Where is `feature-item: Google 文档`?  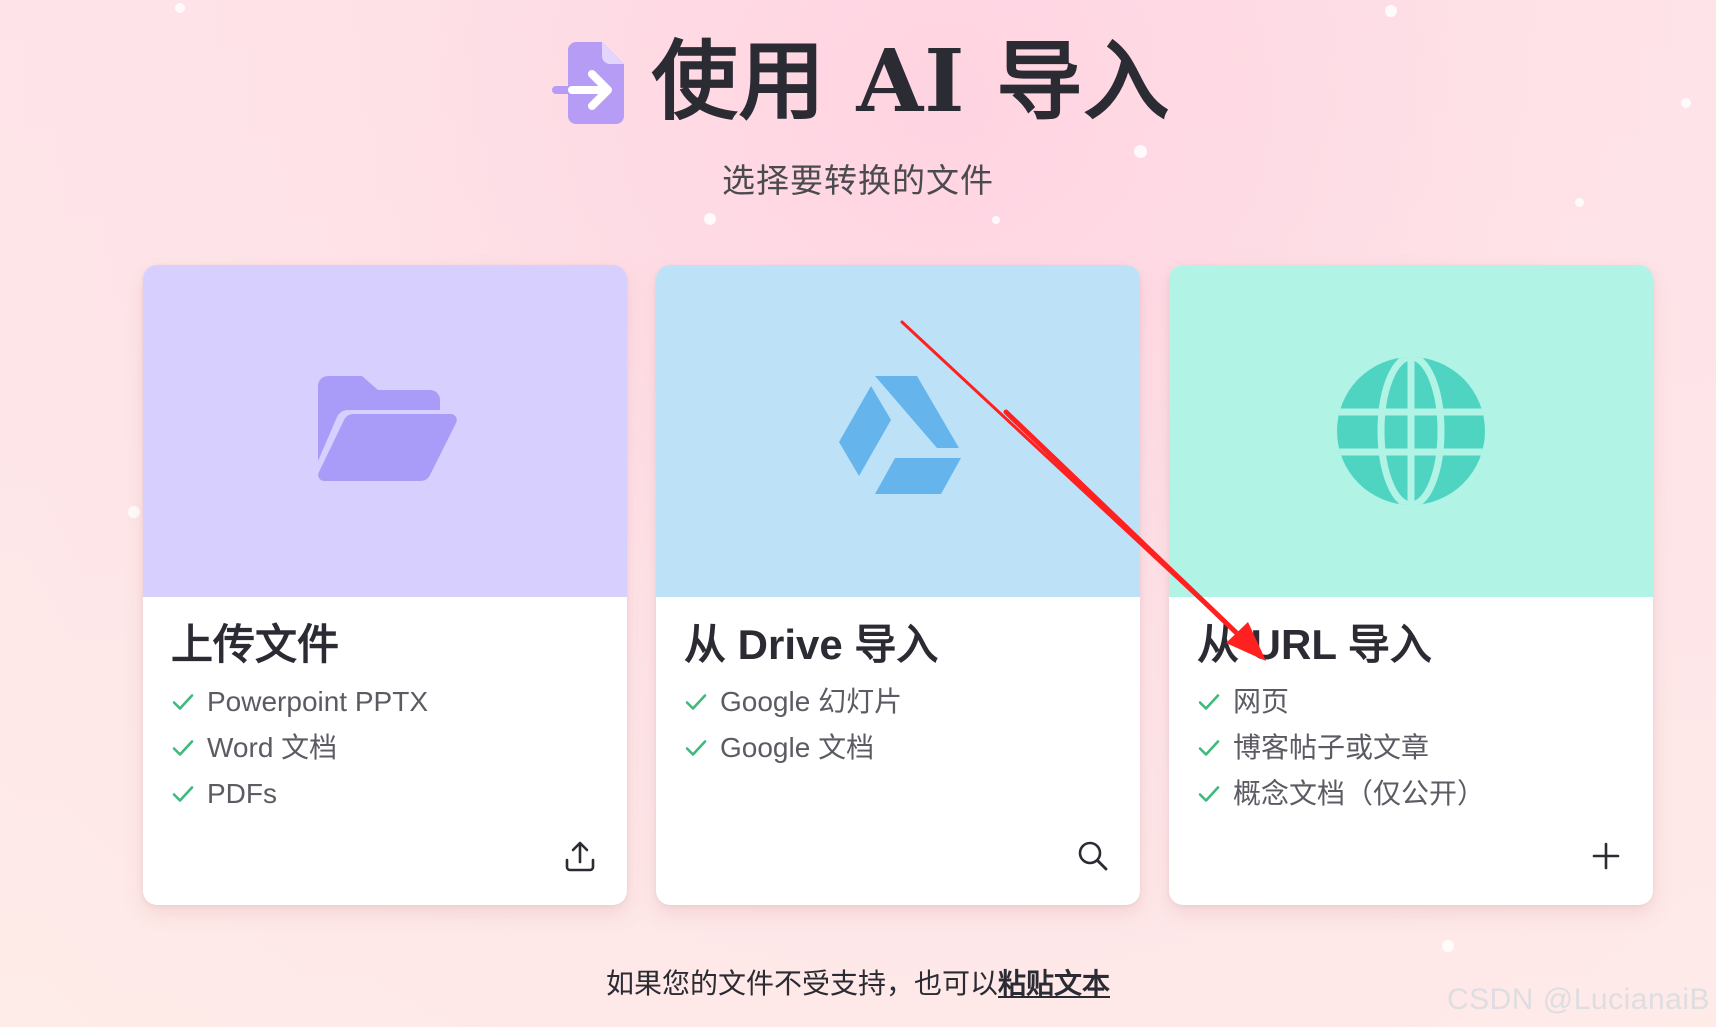
feature-item: Google 文档 is located at coordinates (898, 748).